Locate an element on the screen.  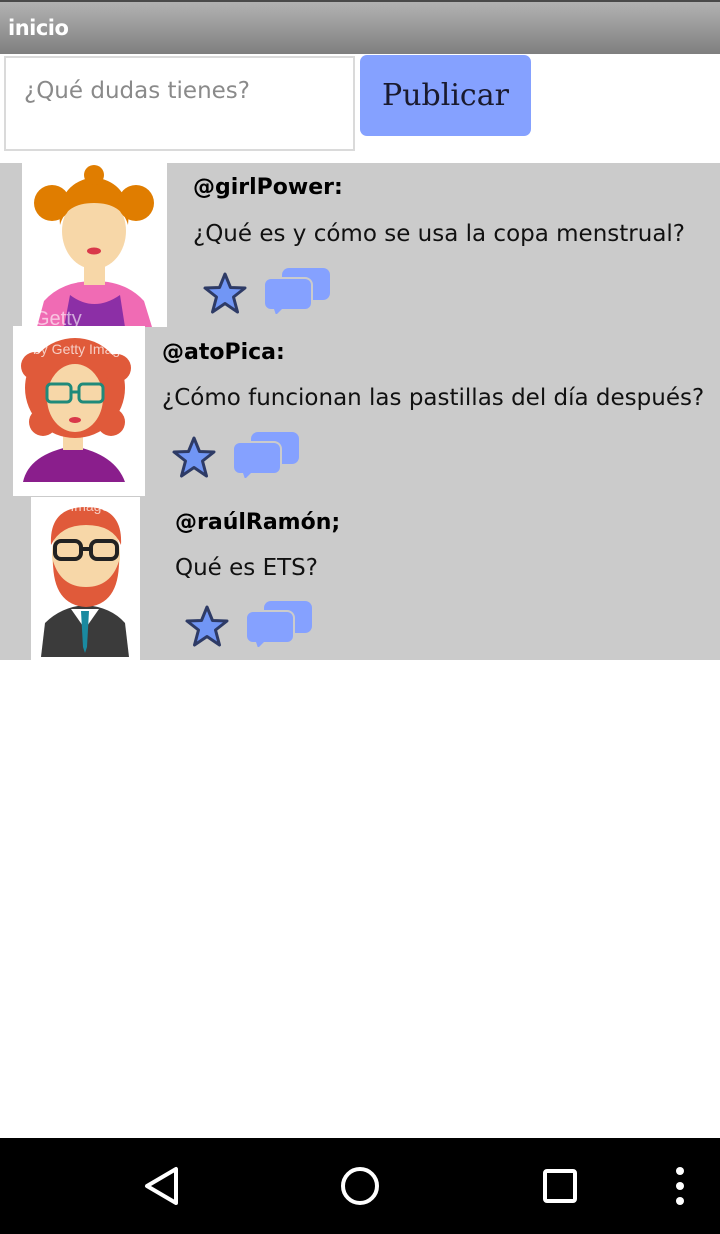
avatar-girlpower: Getty is located at coordinates (94, 245).